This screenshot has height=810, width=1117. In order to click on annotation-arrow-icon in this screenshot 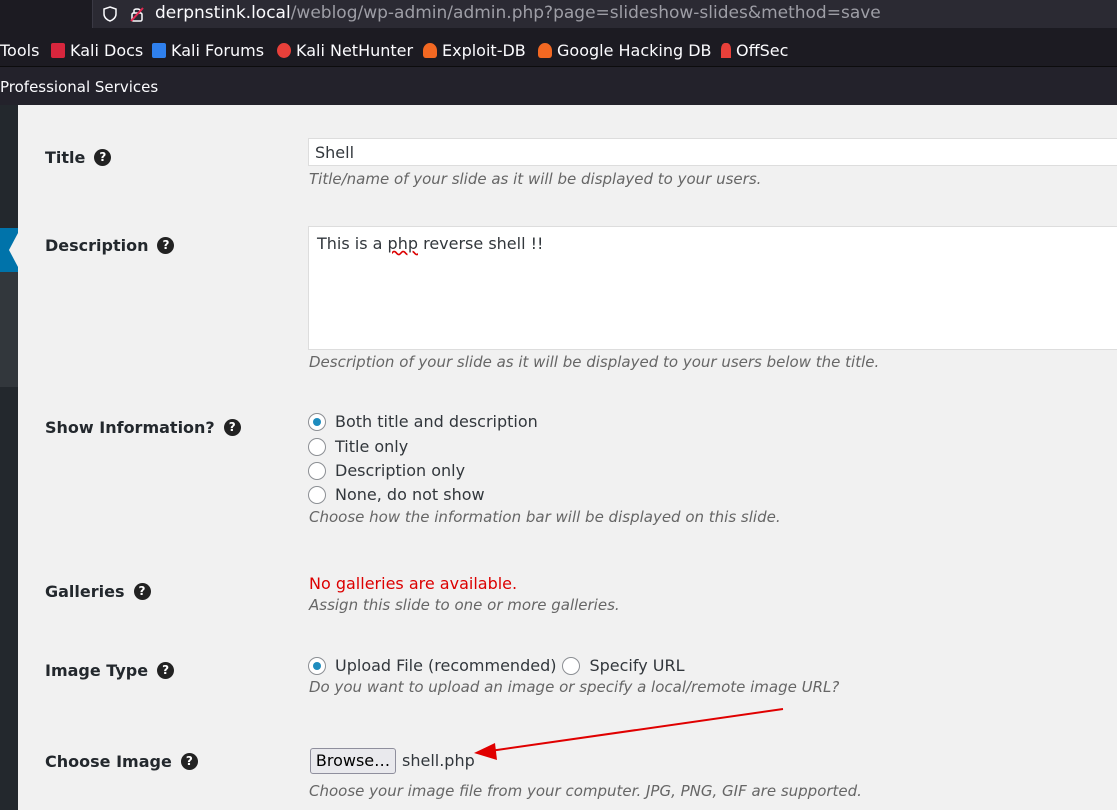, I will do `click(629, 734)`.